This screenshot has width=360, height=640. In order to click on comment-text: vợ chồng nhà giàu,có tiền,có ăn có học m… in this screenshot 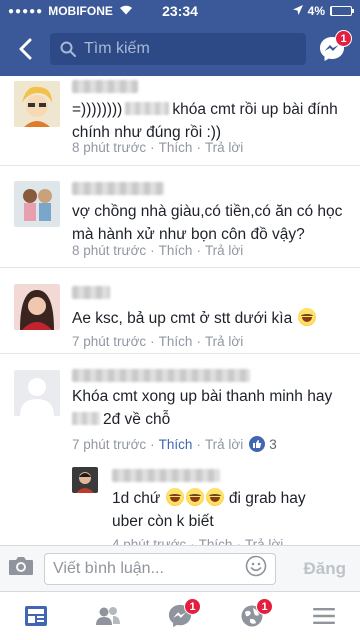, I will do `click(207, 223)`.